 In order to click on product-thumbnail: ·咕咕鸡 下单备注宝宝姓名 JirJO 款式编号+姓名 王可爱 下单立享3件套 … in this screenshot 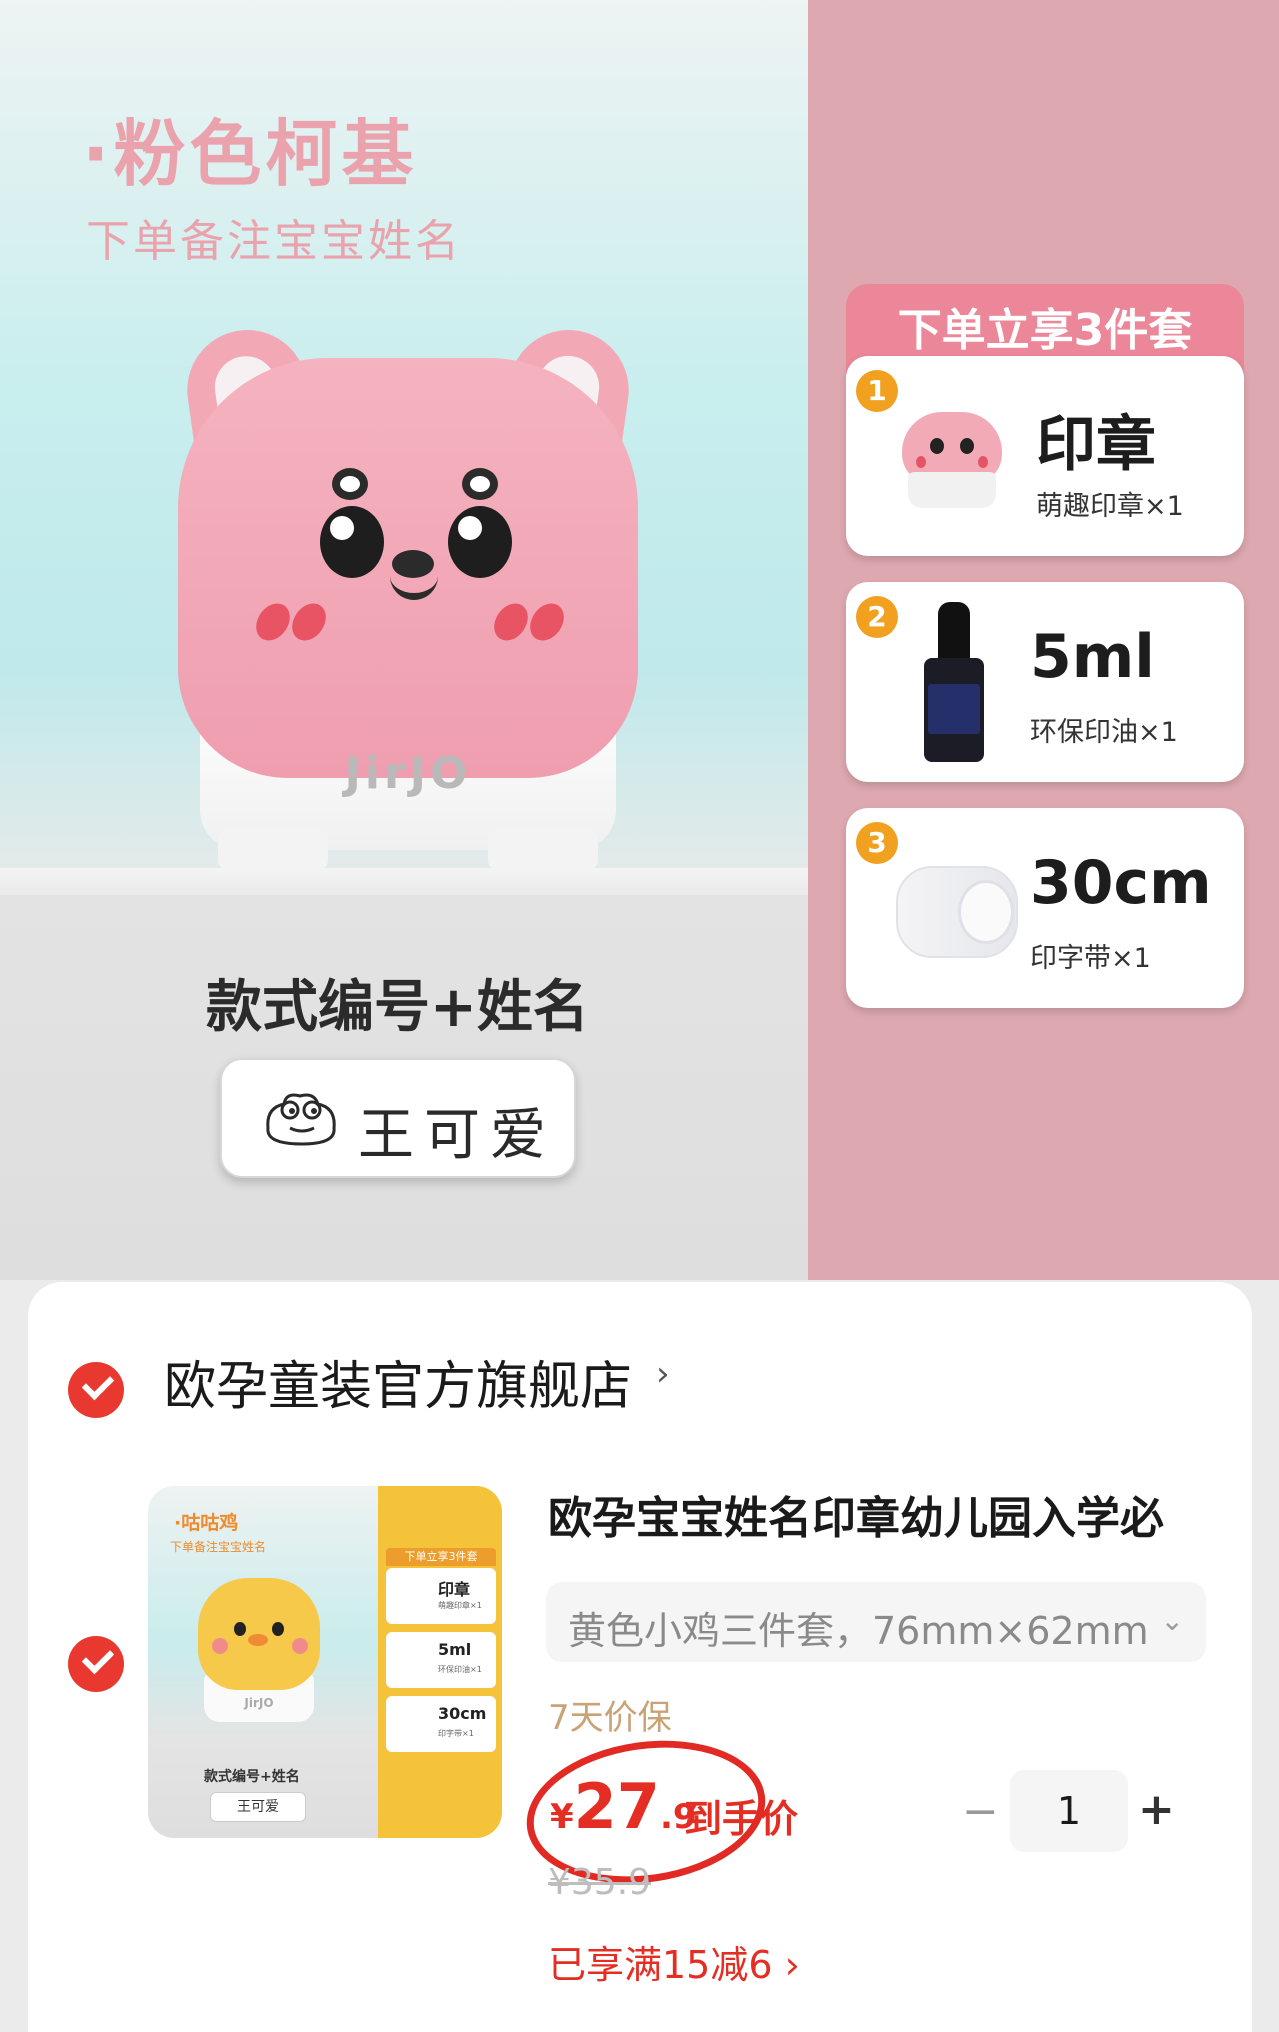, I will do `click(325, 1662)`.